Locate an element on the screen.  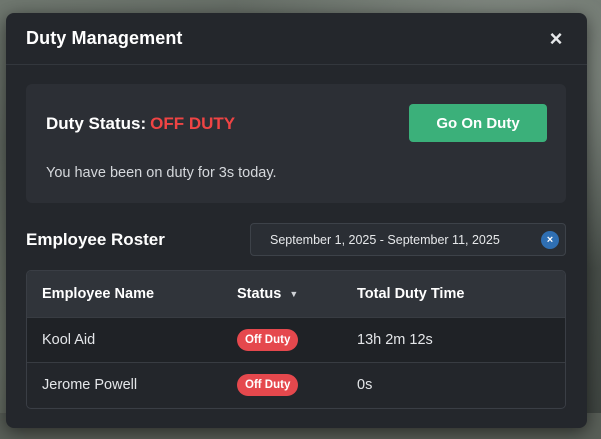
date-range-value: September 1, 2025 - September 11, 2025 is located at coordinates (385, 239).